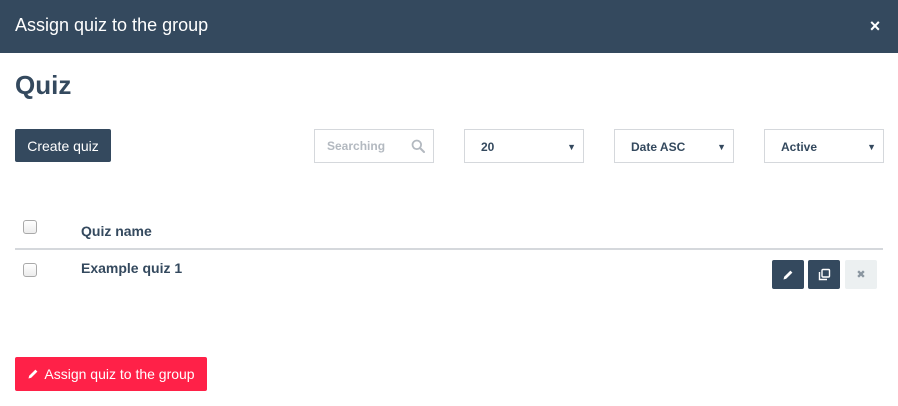  What do you see at coordinates (449, 270) in the screenshot?
I see `table-row: Example quiz 1 ✖` at bounding box center [449, 270].